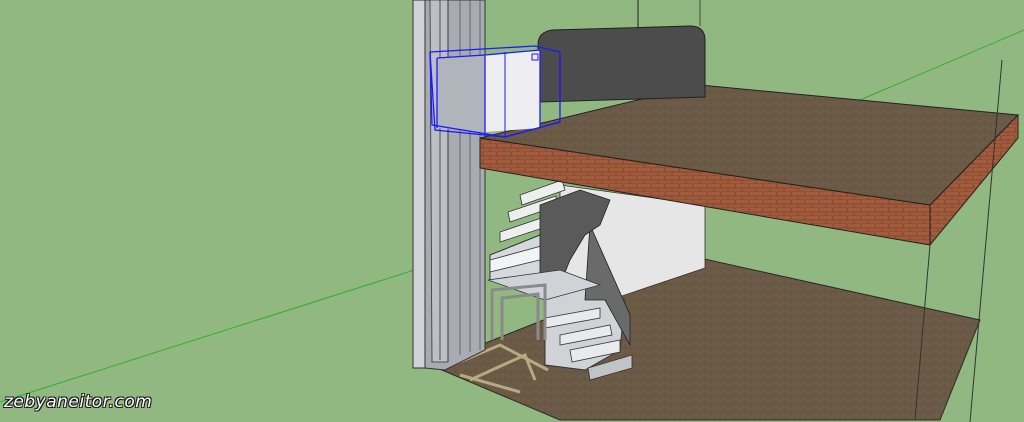  Describe the element at coordinates (495, 91) in the screenshot. I see `selected-cube` at that location.